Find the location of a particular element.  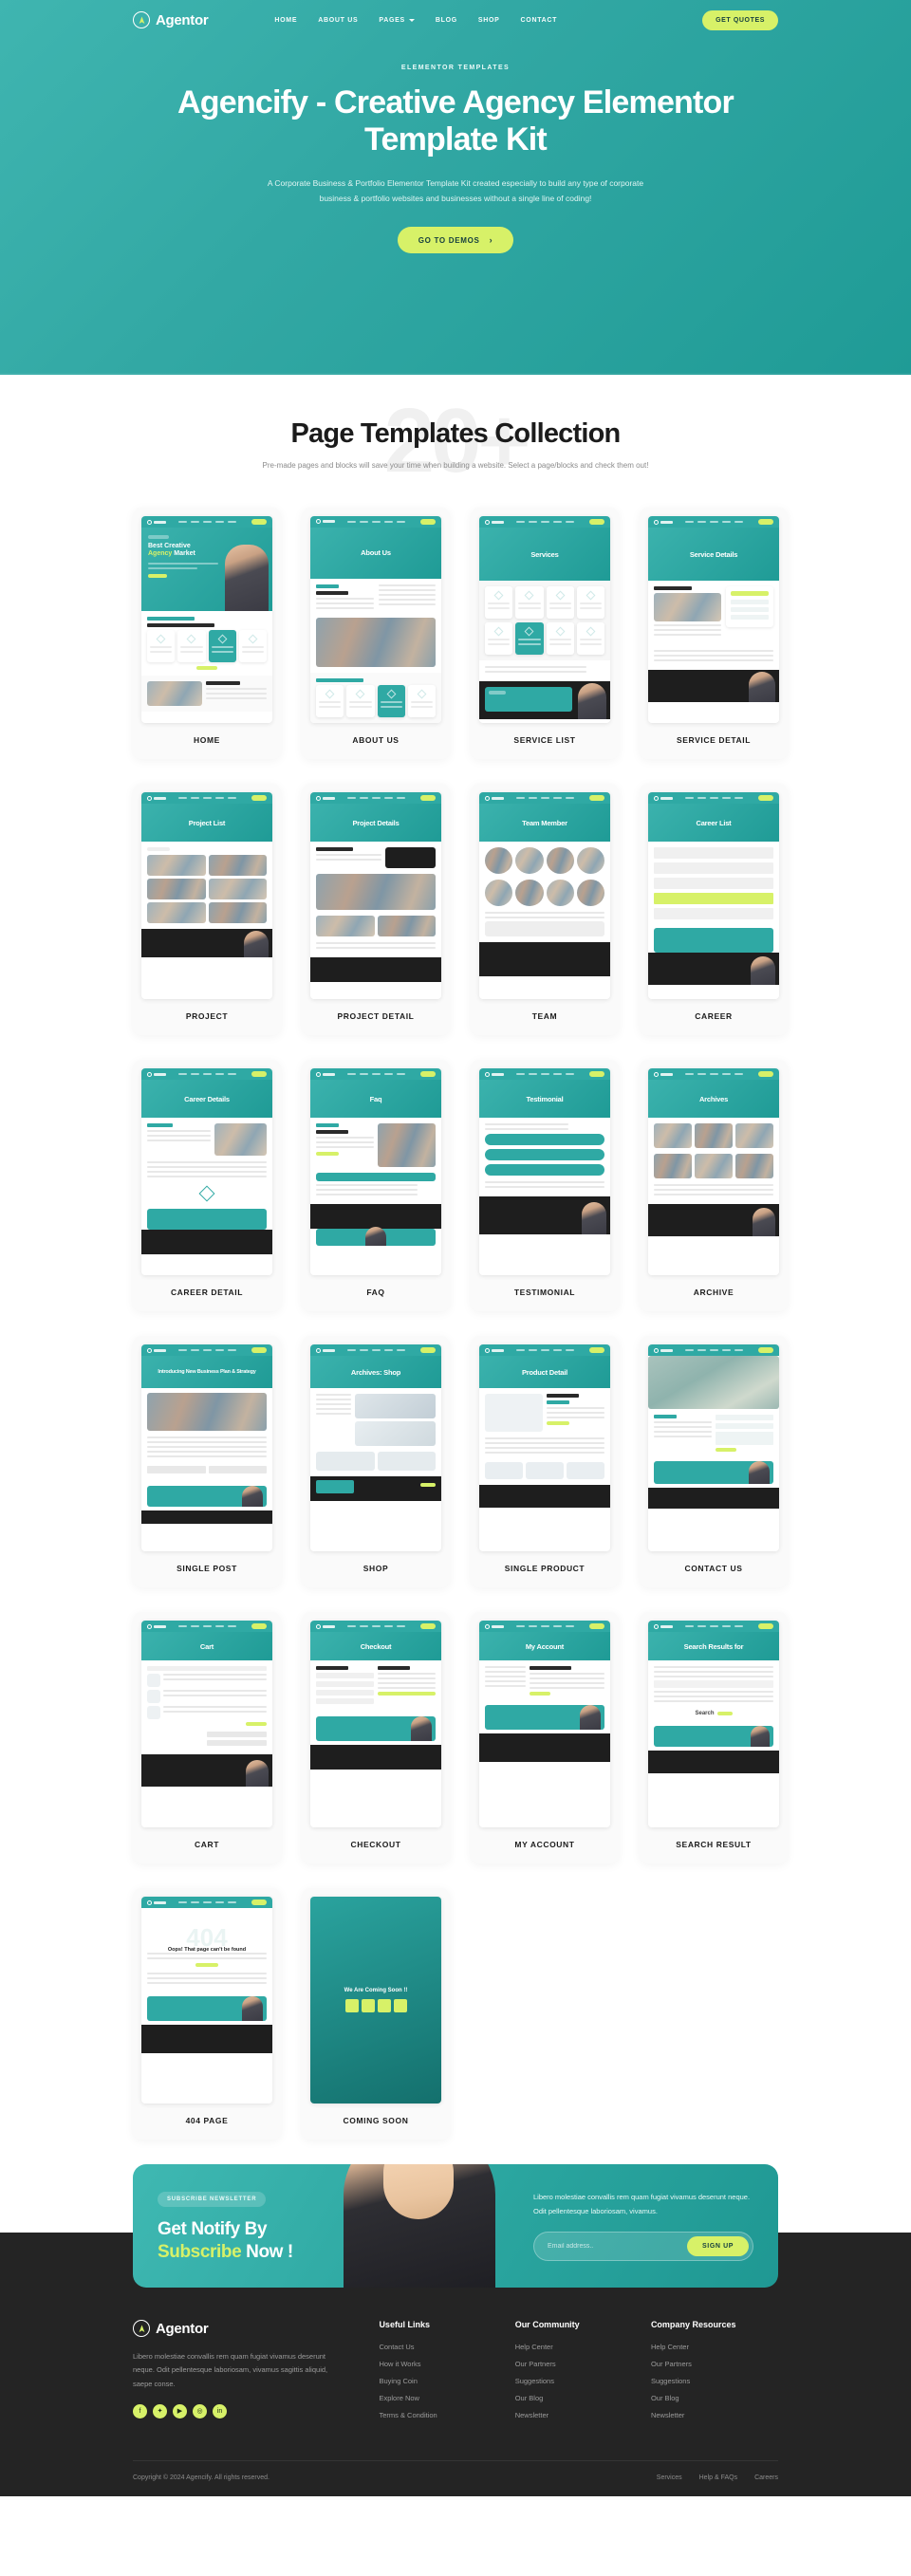

nav-item-pages: PAGES is located at coordinates (397, 20).